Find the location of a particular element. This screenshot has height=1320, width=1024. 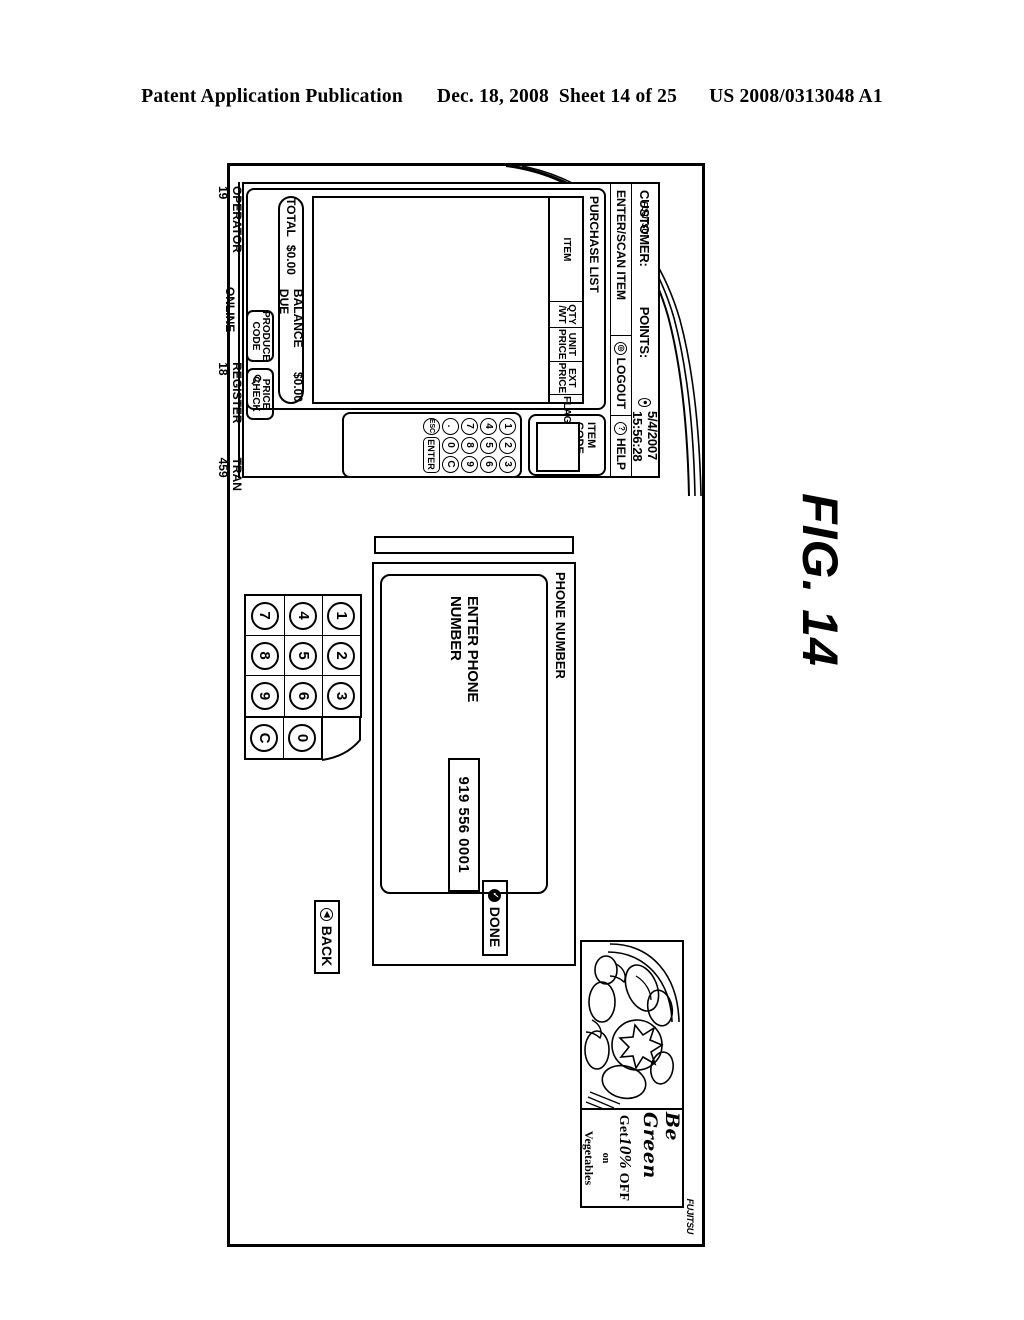

cust-key-cell: 9 is located at coordinates (265, 696).